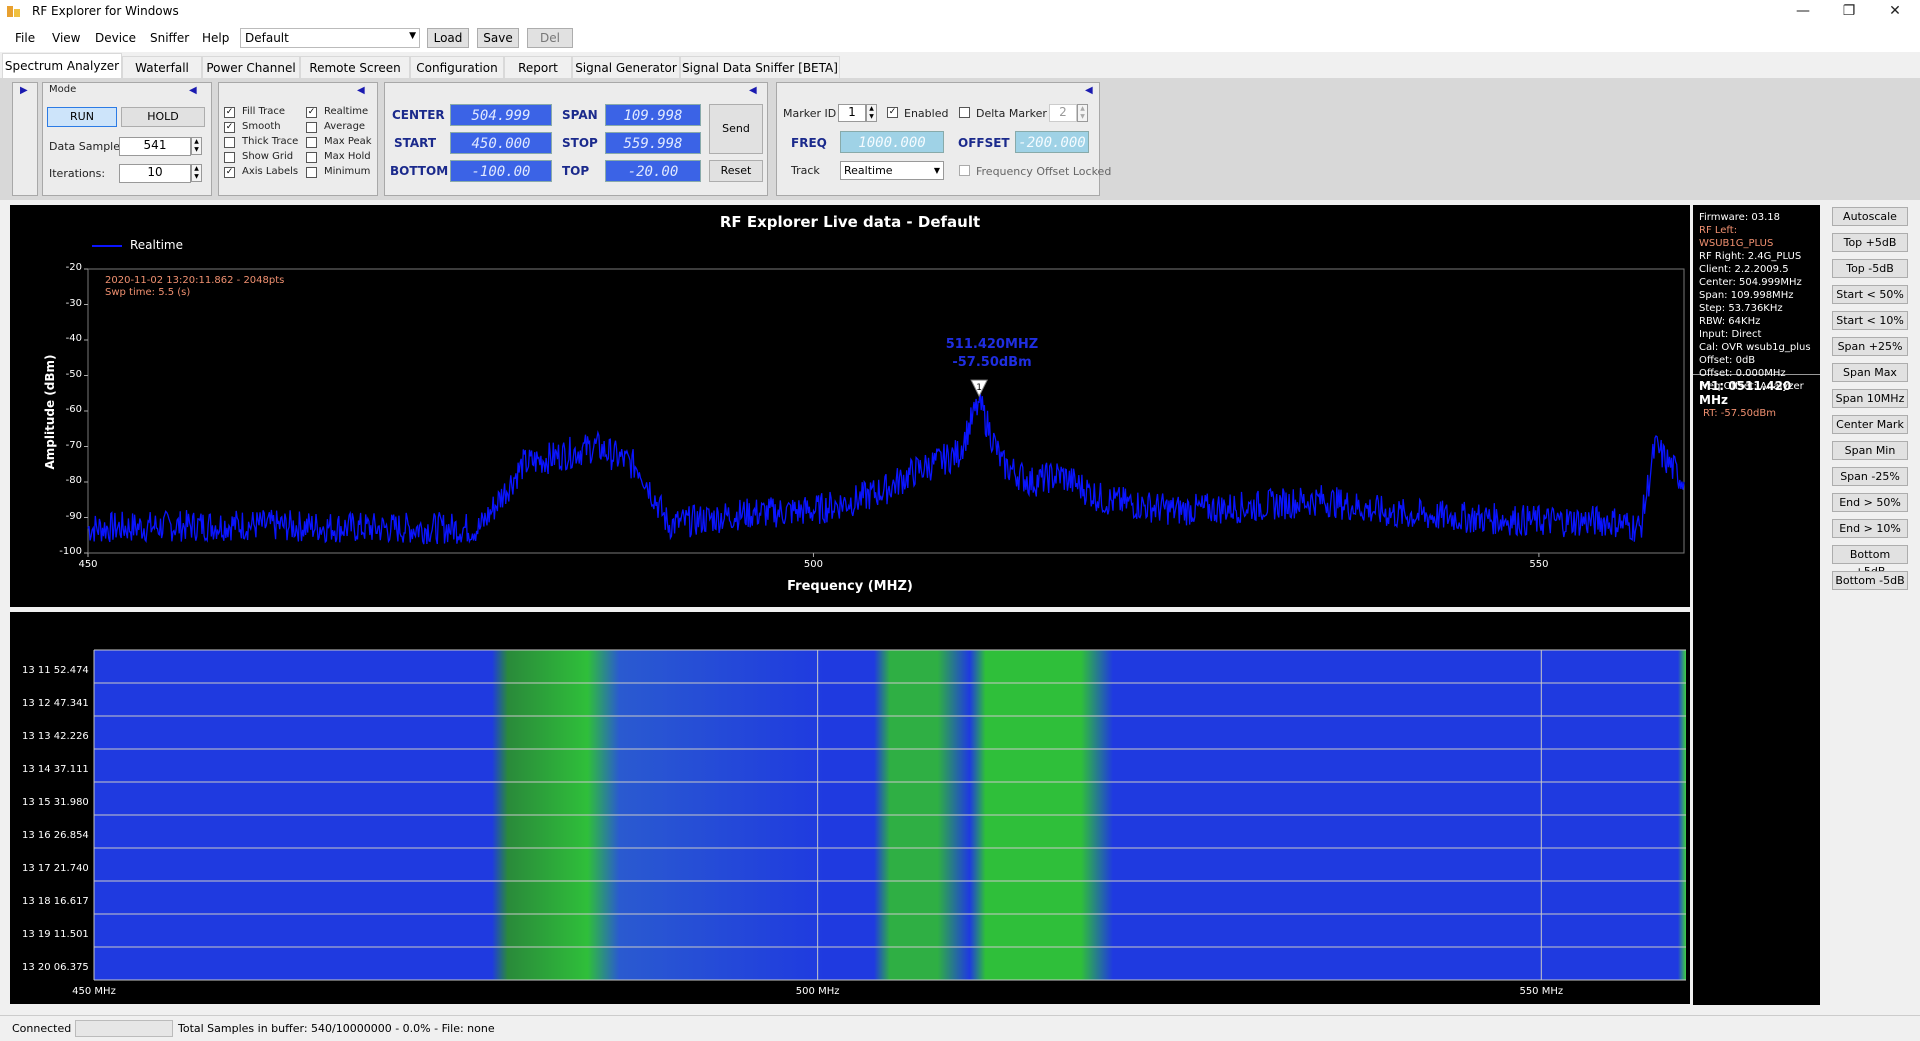 The image size is (1920, 1041). I want to click on trace-option-label: Realtime, so click(346, 111).